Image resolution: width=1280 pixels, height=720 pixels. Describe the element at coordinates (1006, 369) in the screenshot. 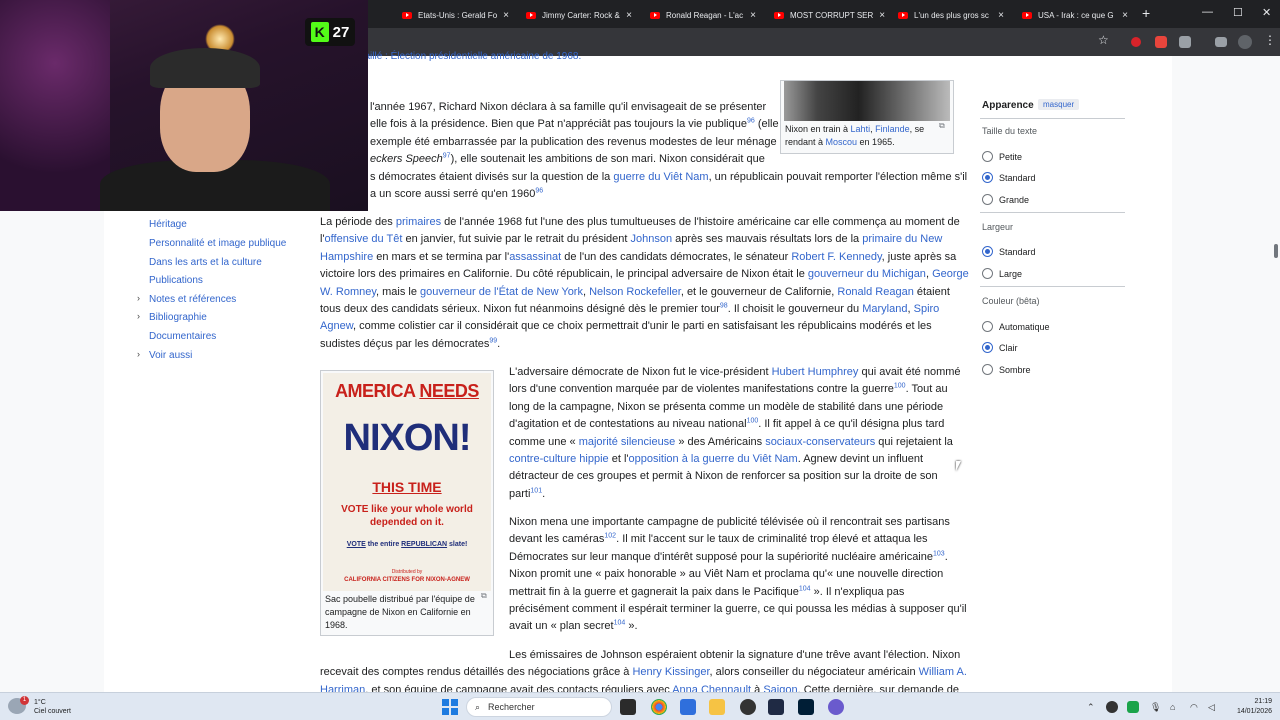

I see `radio-color-dark: Sombre` at that location.